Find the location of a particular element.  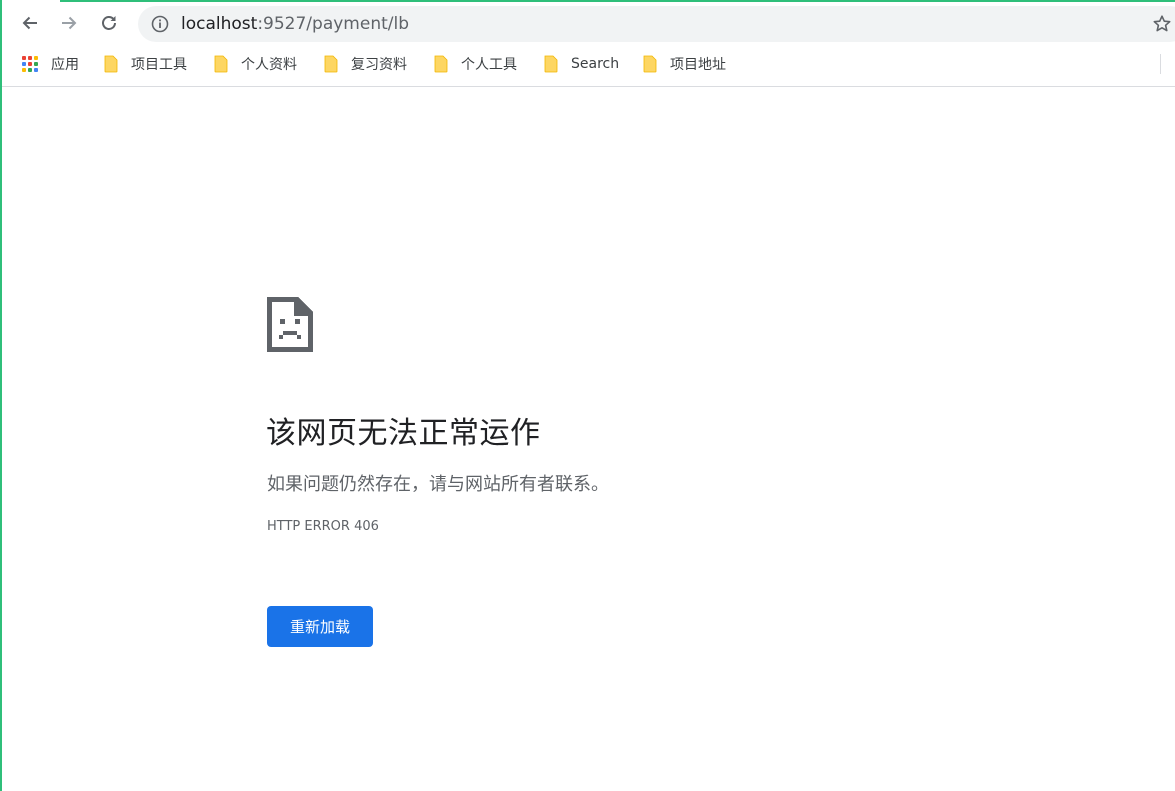

url-text: localhost:9527/payment/lb is located at coordinates (295, 24).